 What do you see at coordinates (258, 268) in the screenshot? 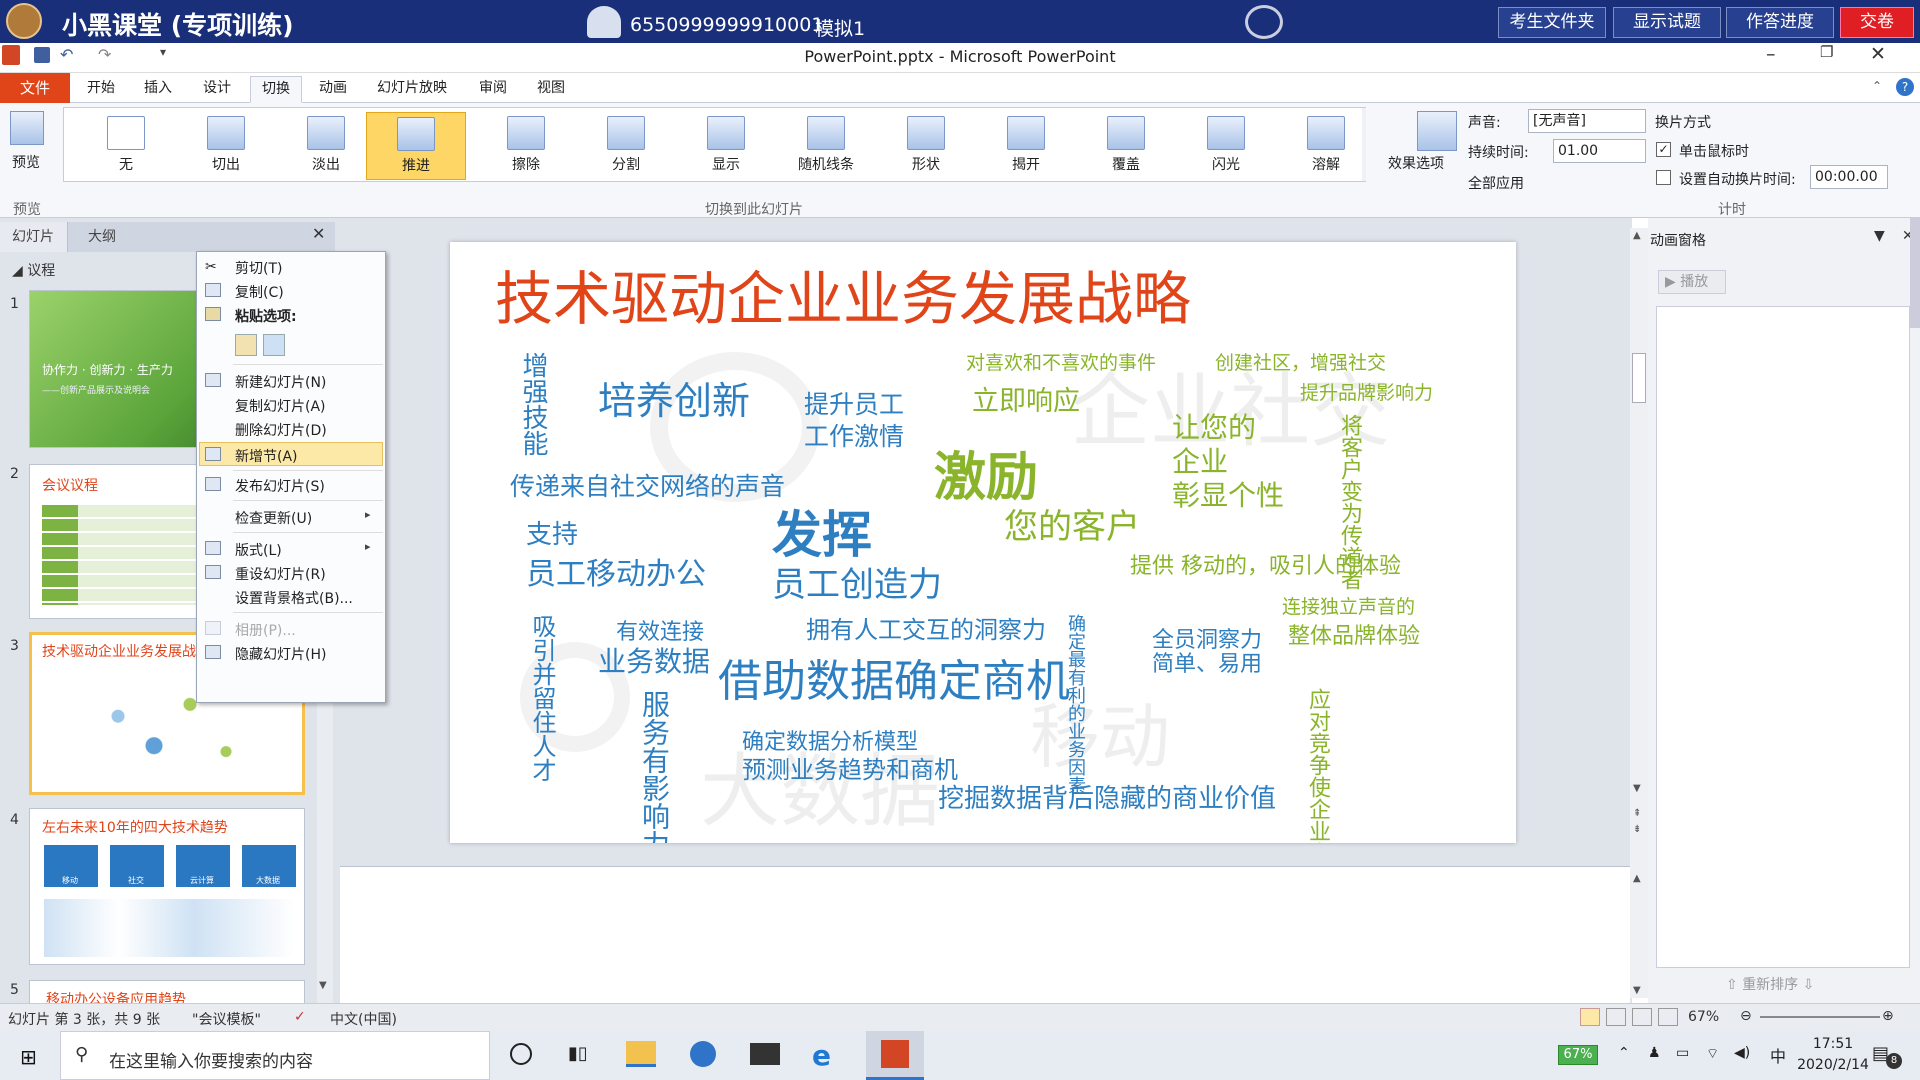
I see `menu-cut: 剪切(T)` at bounding box center [258, 268].